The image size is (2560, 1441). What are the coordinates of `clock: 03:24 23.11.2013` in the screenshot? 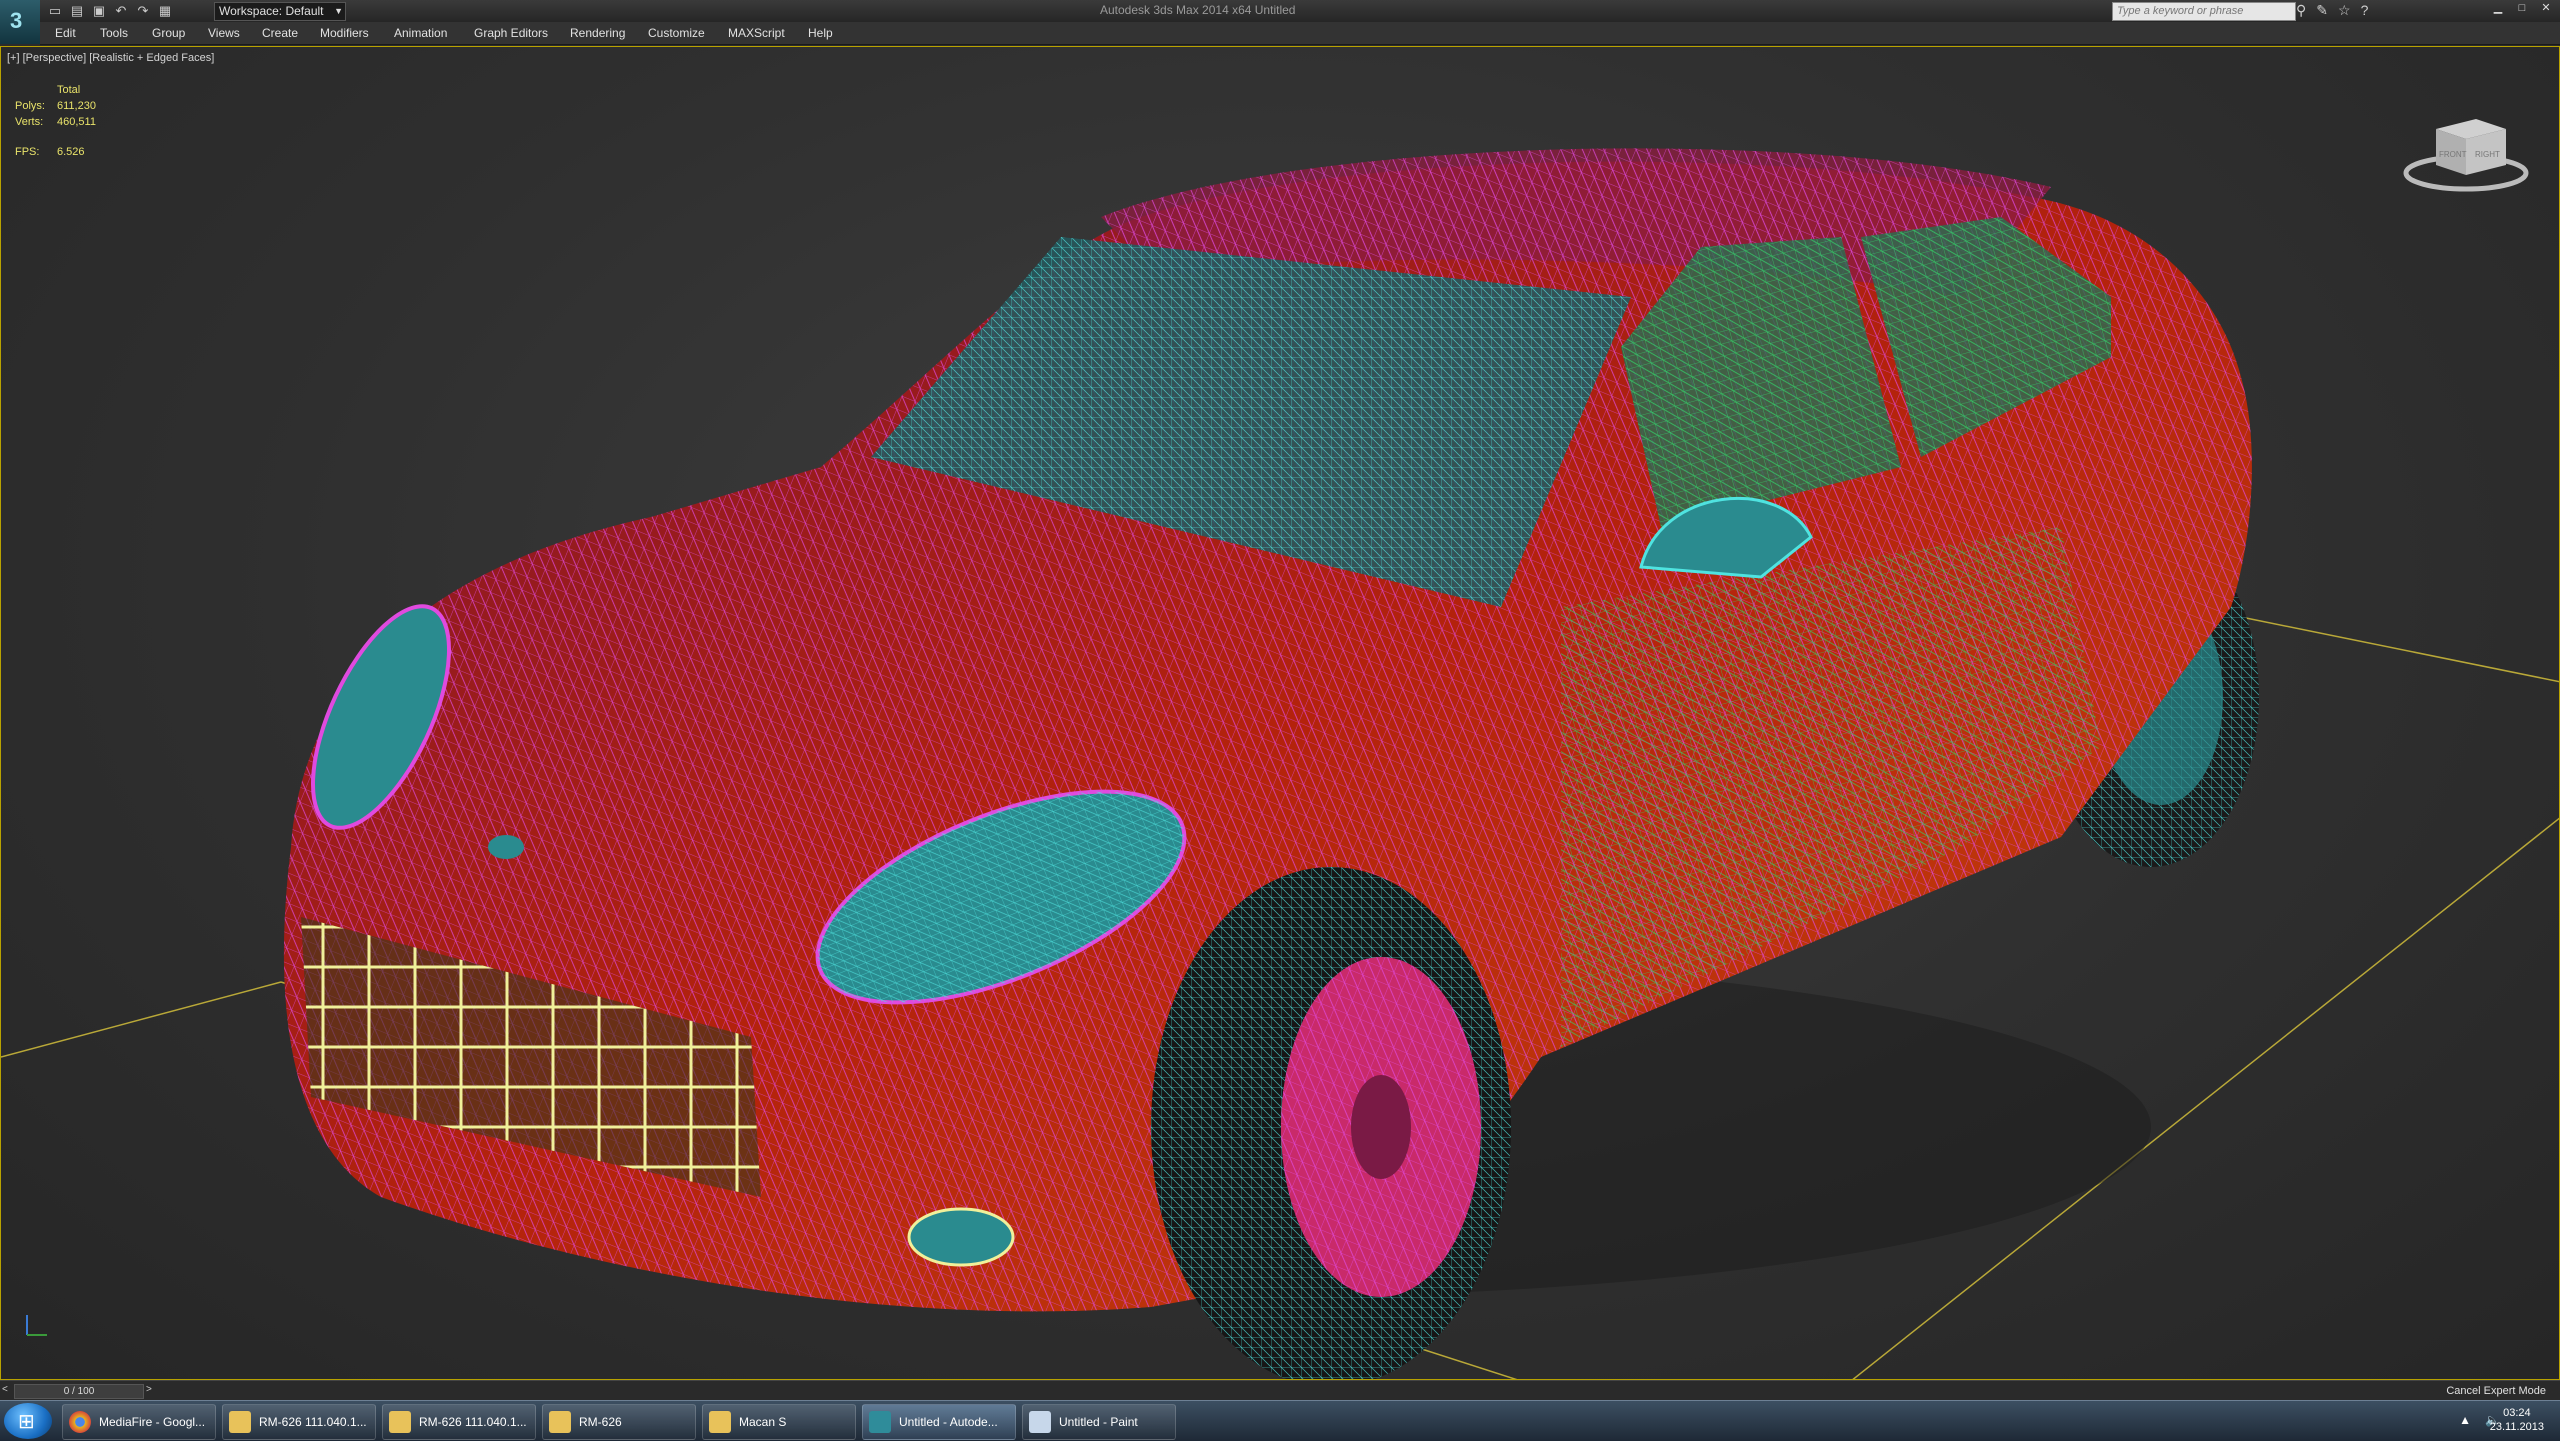 It's located at (2517, 1420).